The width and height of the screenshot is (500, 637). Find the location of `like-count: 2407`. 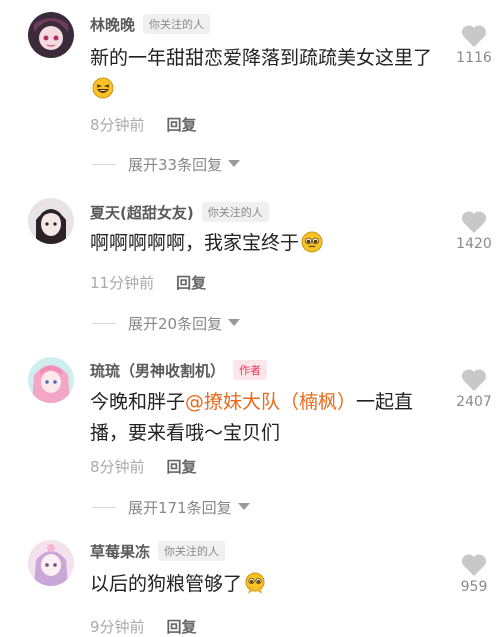

like-count: 2407 is located at coordinates (474, 402).